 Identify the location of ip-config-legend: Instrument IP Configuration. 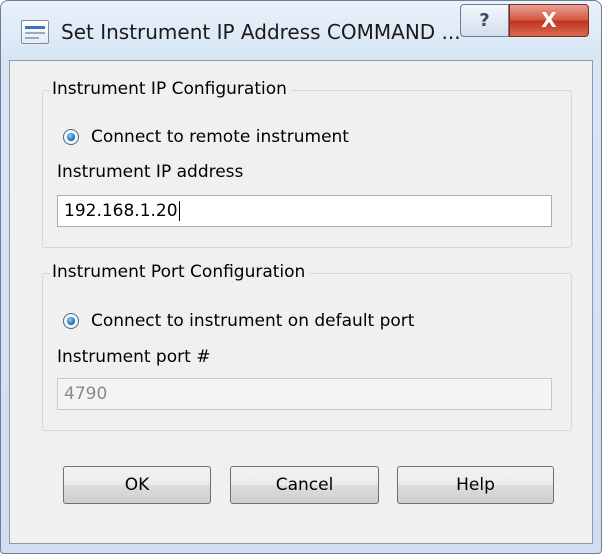
(170, 89).